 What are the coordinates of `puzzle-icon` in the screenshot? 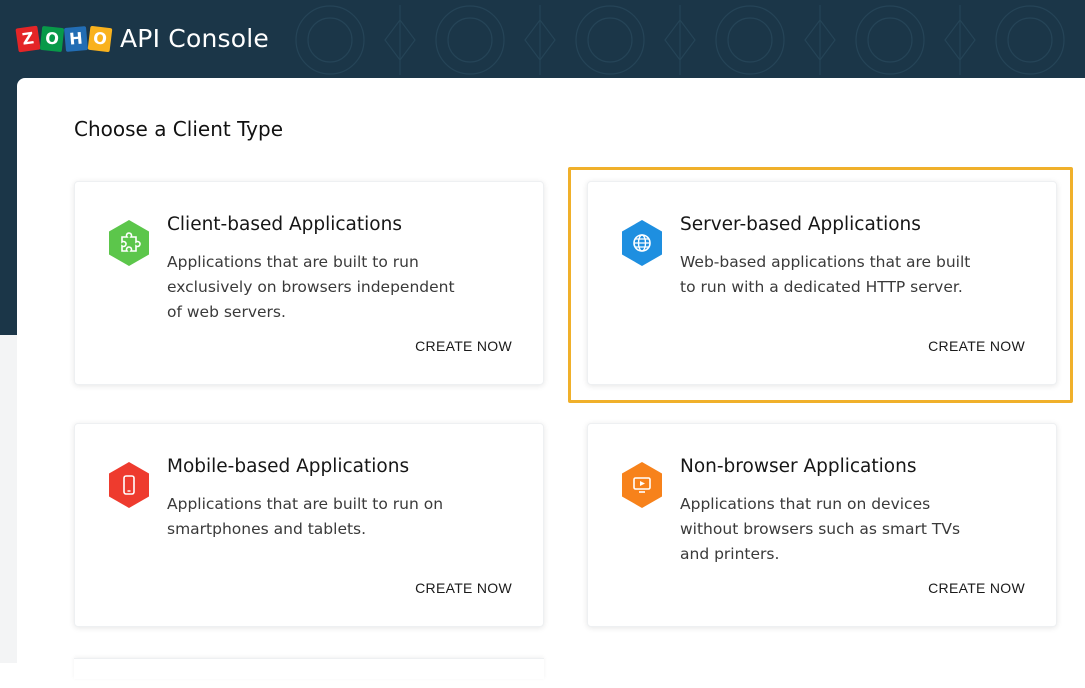 It's located at (129, 243).